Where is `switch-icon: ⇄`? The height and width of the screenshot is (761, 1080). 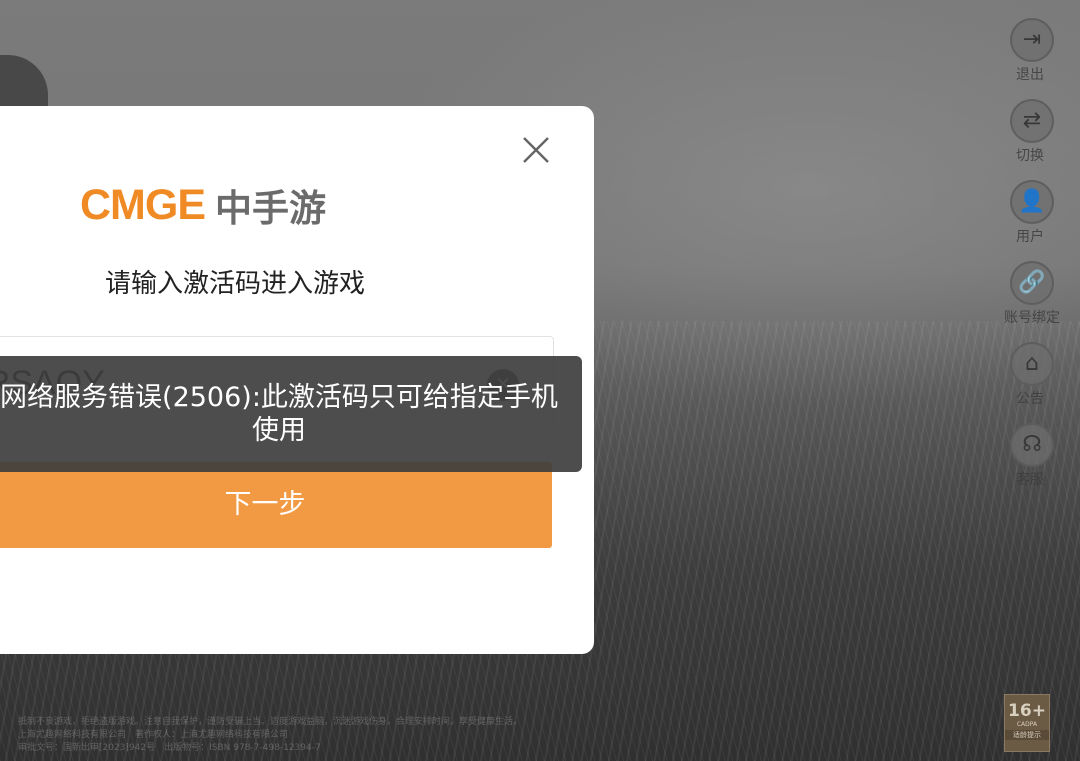
switch-icon: ⇄ is located at coordinates (1032, 121).